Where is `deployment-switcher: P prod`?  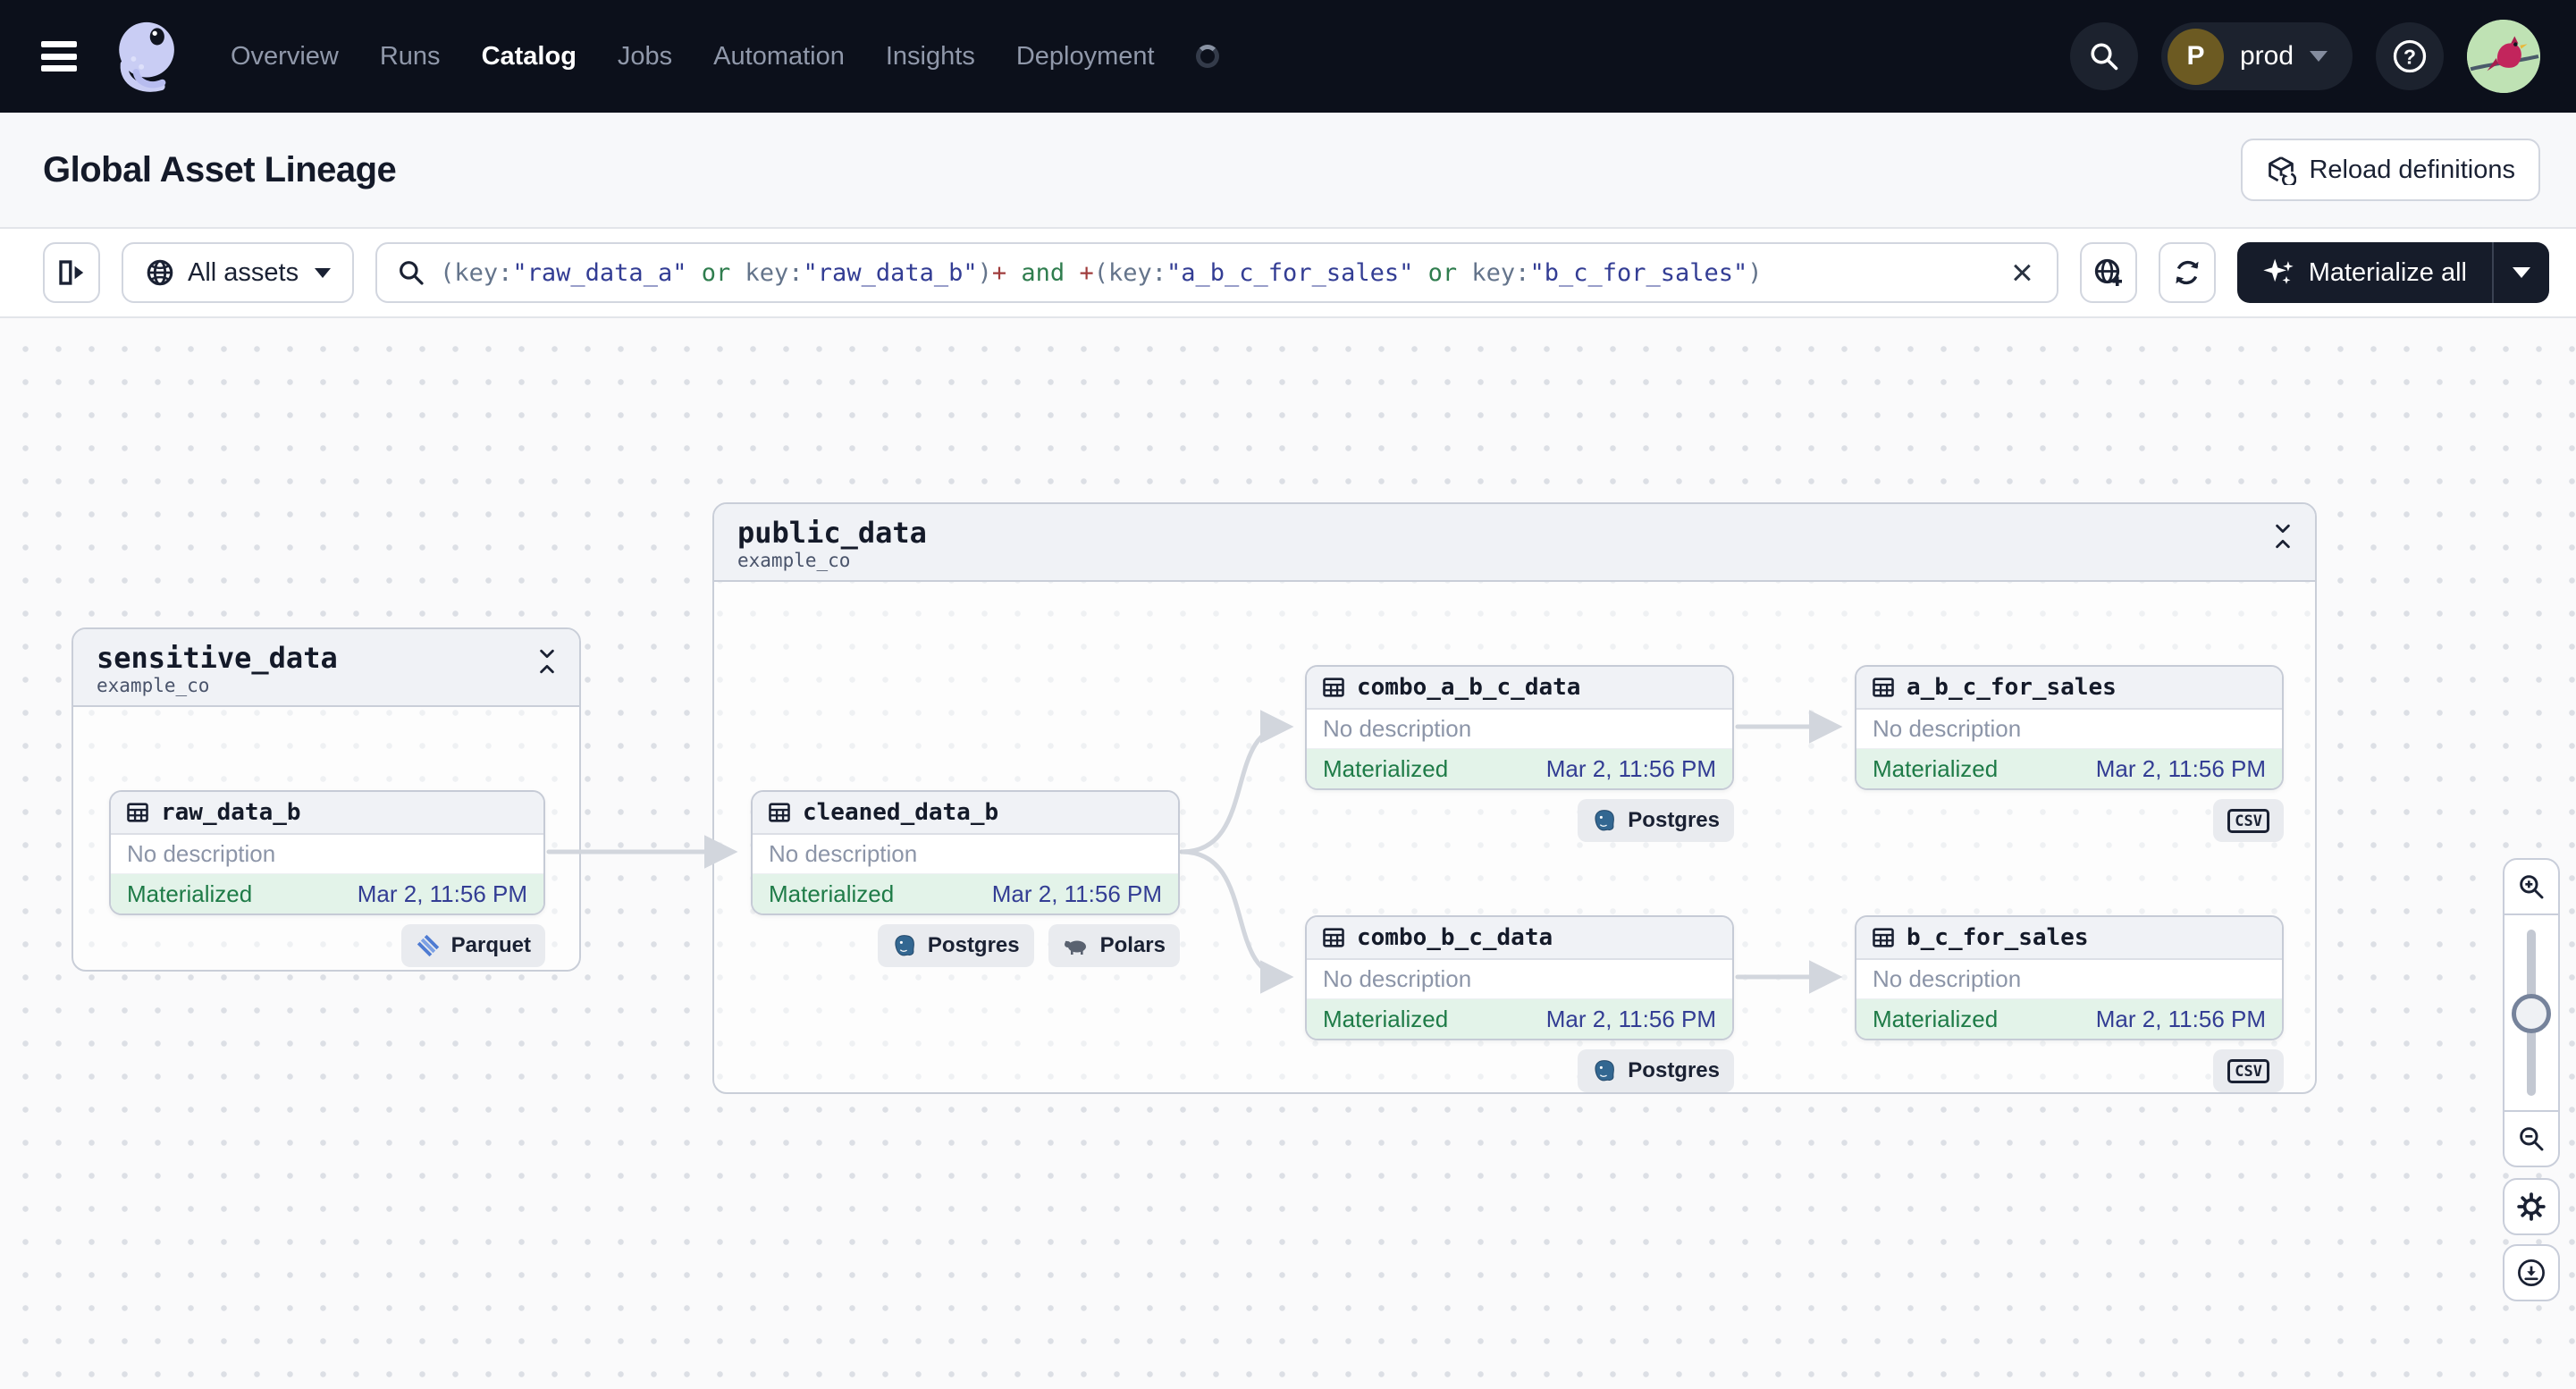
deployment-switcher: P prod is located at coordinates (2257, 56).